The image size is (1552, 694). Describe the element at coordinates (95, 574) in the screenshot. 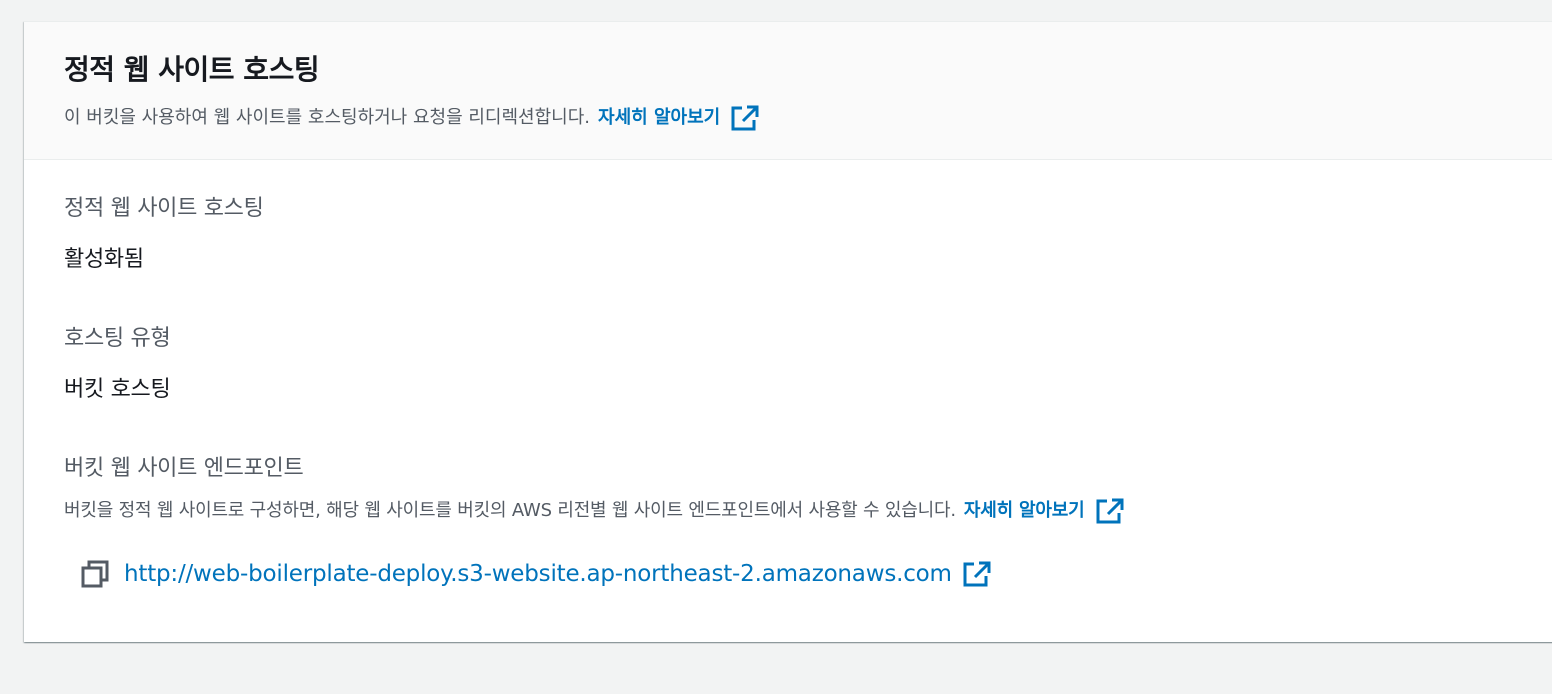

I see `copy-icon` at that location.